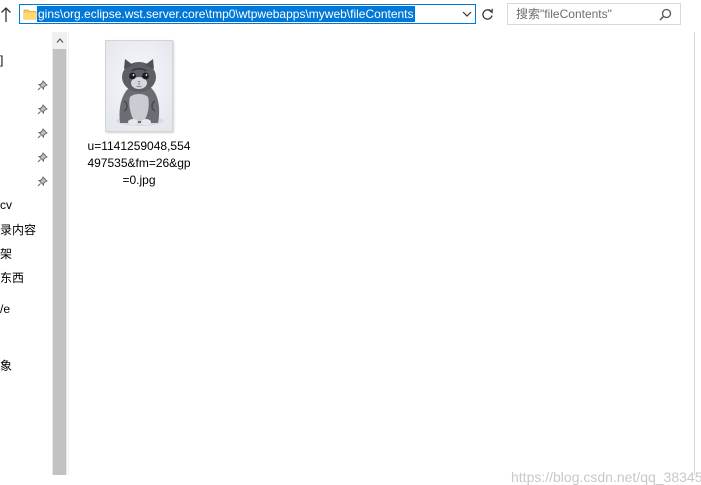 This screenshot has height=485, width=701. What do you see at coordinates (30, 14) in the screenshot?
I see `folder-icon` at bounding box center [30, 14].